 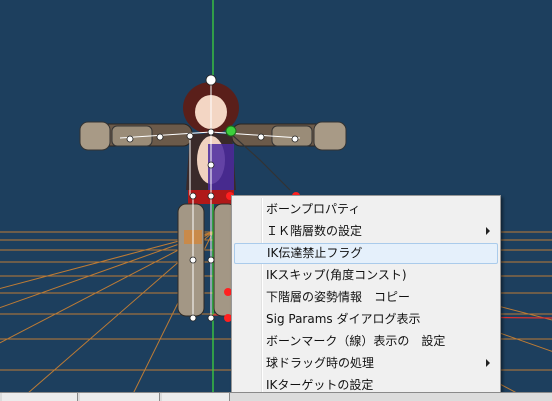 What do you see at coordinates (356, 341) in the screenshot?
I see `menu-item-label: ボーンマーク（線）表示の 設定` at bounding box center [356, 341].